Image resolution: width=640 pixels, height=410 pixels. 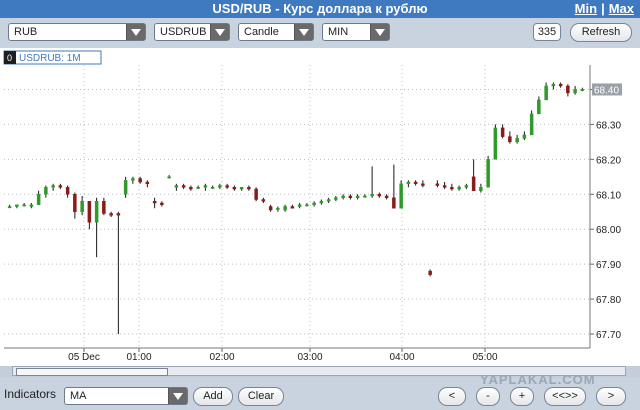 I want to click on interval-select: MIN, so click(x=356, y=32).